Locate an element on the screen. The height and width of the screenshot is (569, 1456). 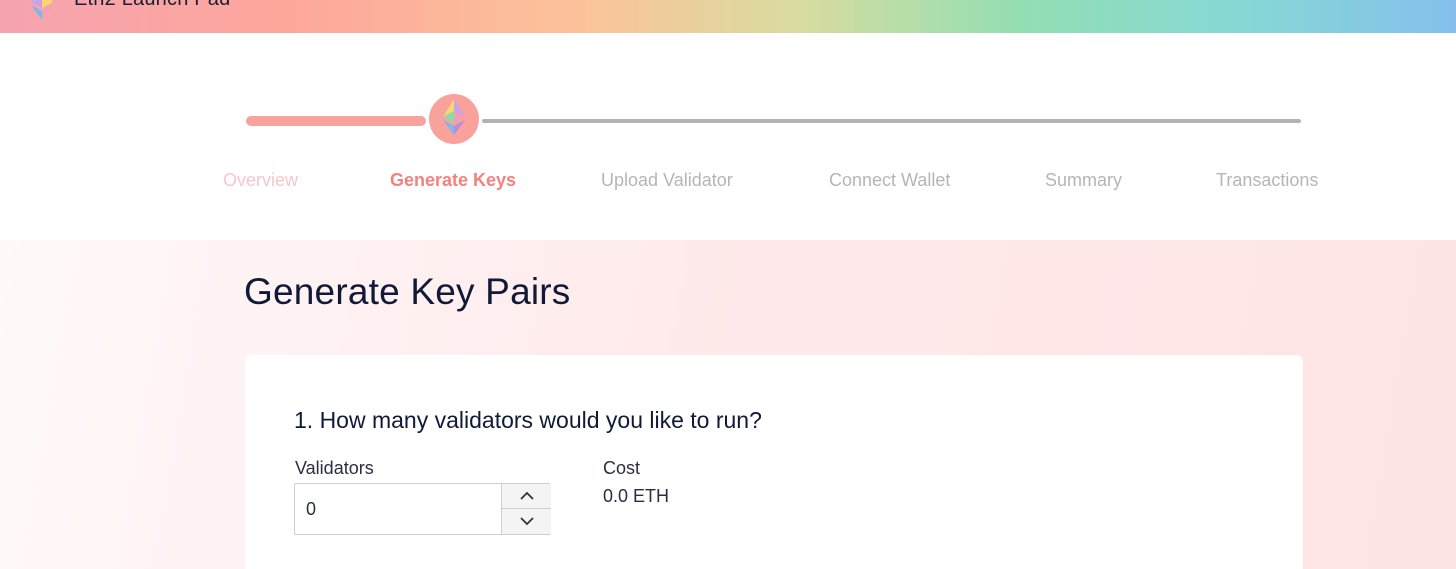
validators-label: Validators is located at coordinates (334, 468).